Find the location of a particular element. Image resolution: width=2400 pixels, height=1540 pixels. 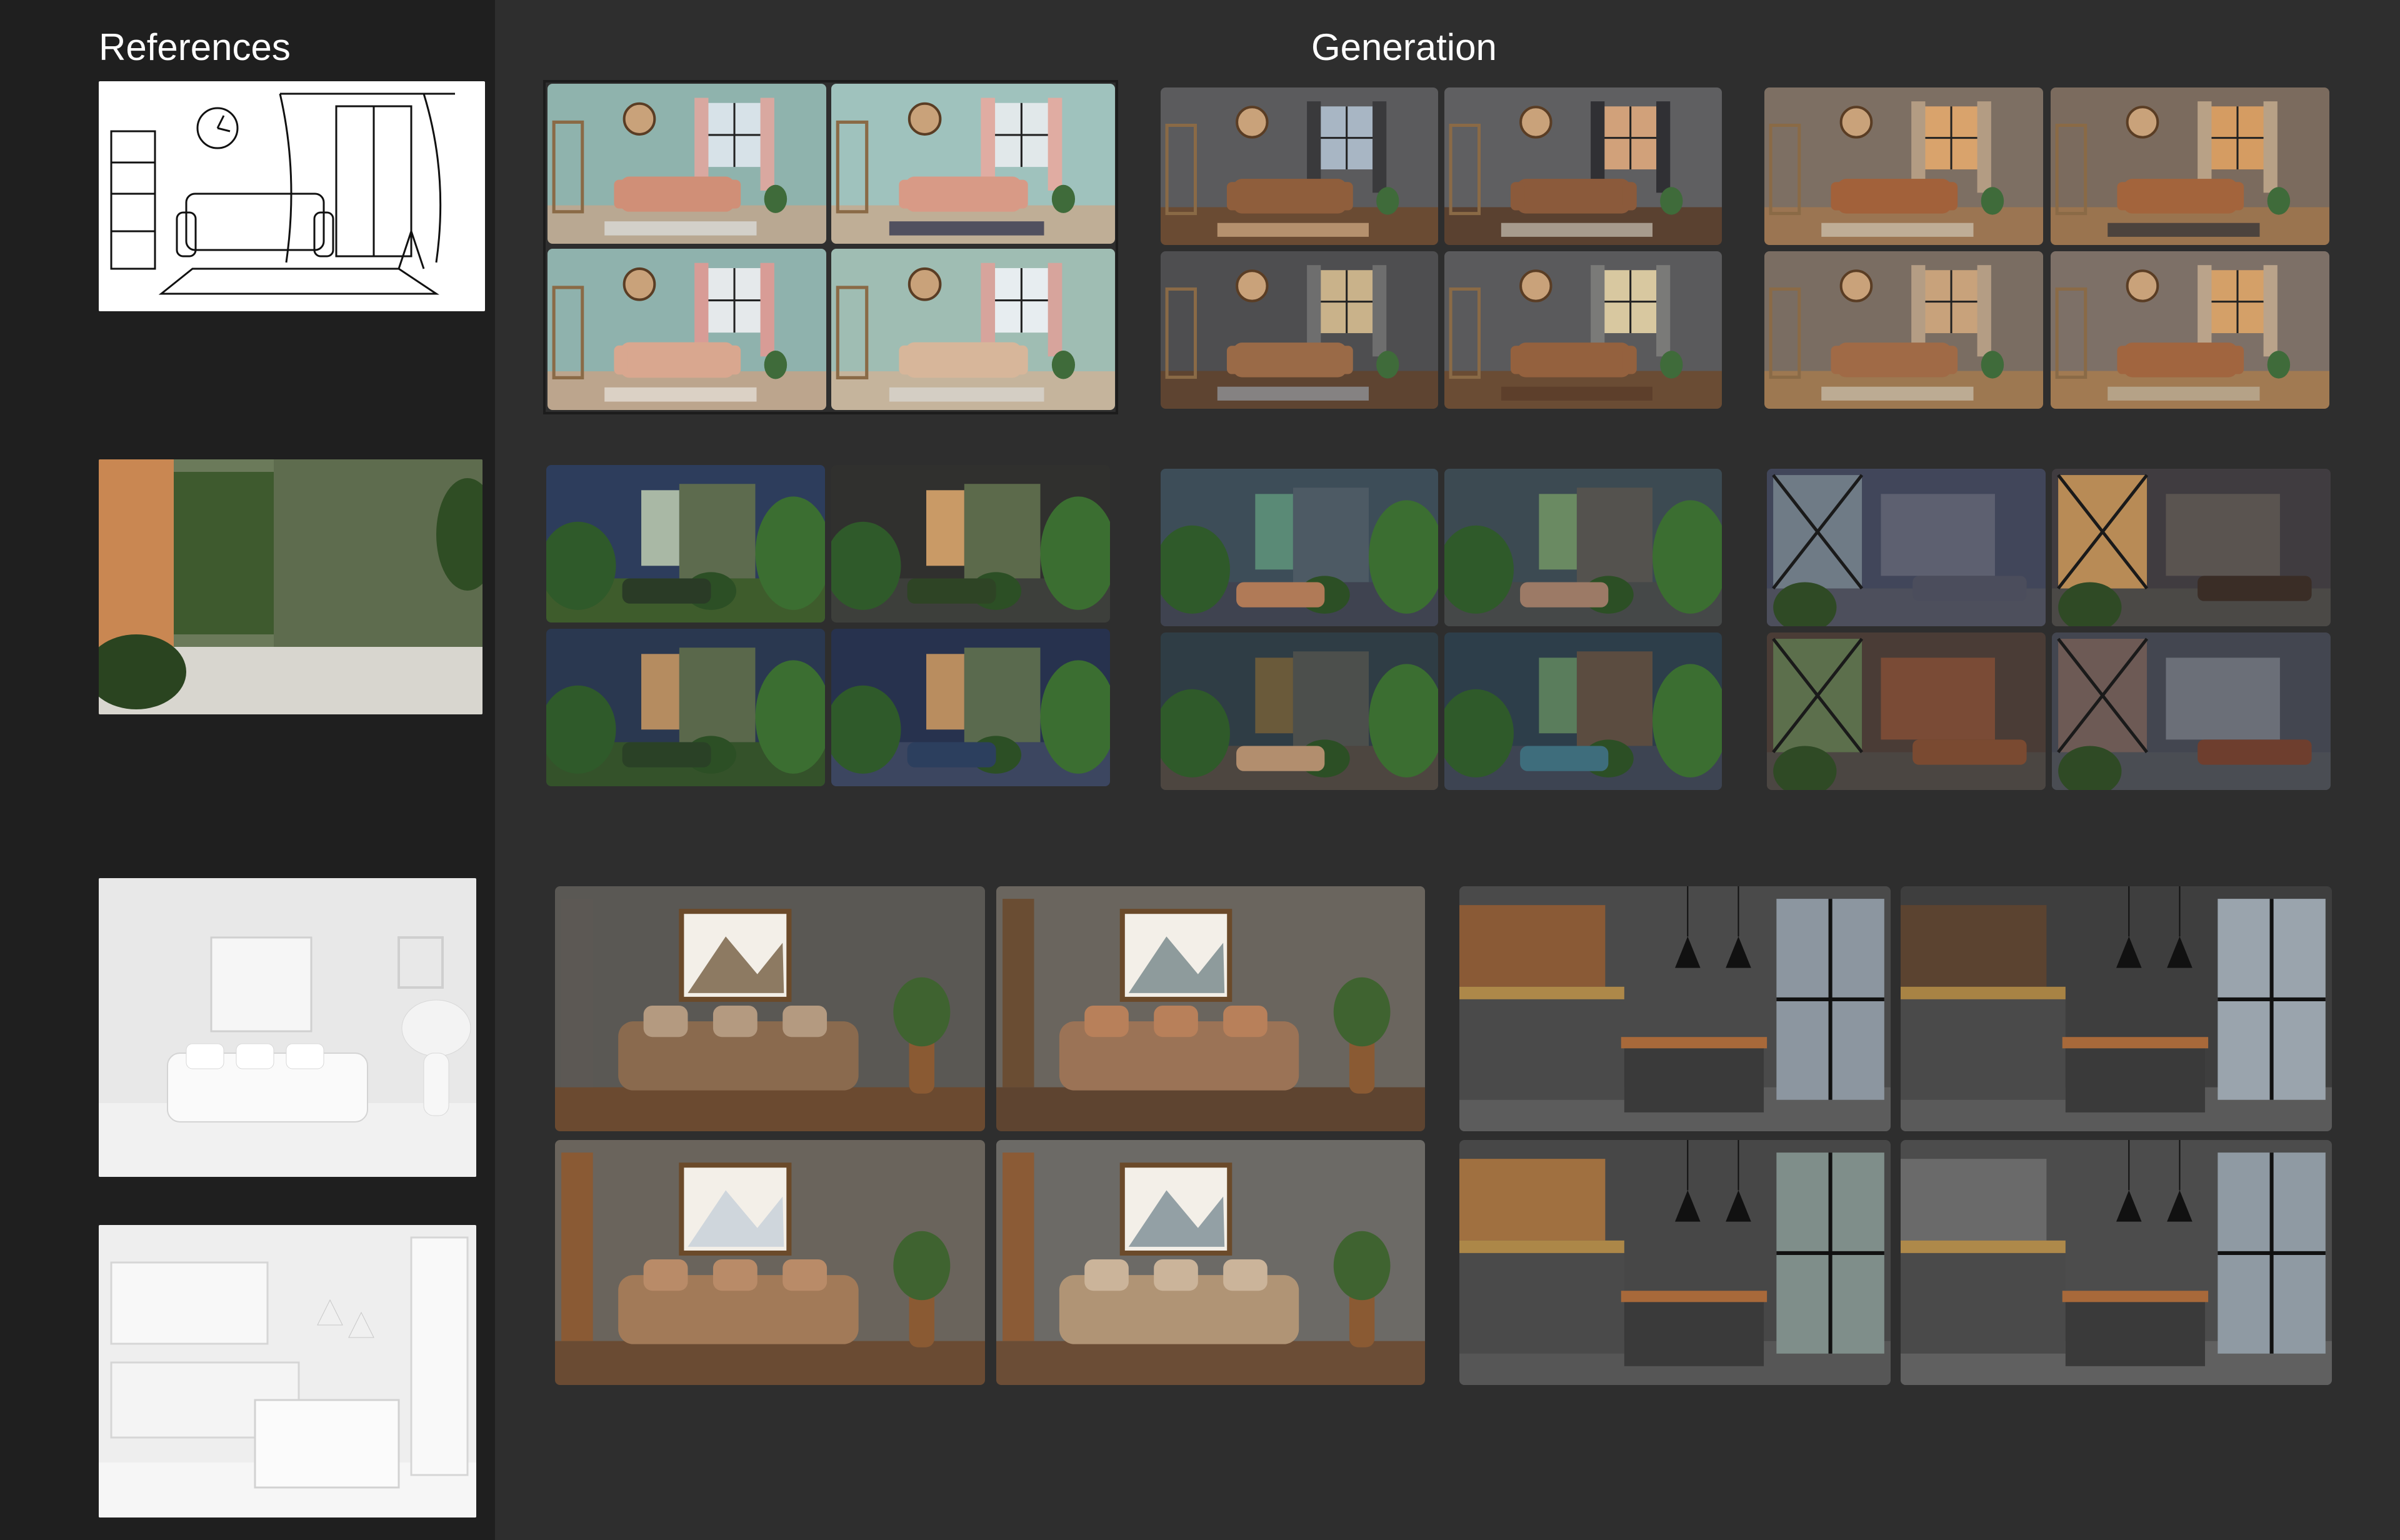

references-heading: References is located at coordinates (195, 47).